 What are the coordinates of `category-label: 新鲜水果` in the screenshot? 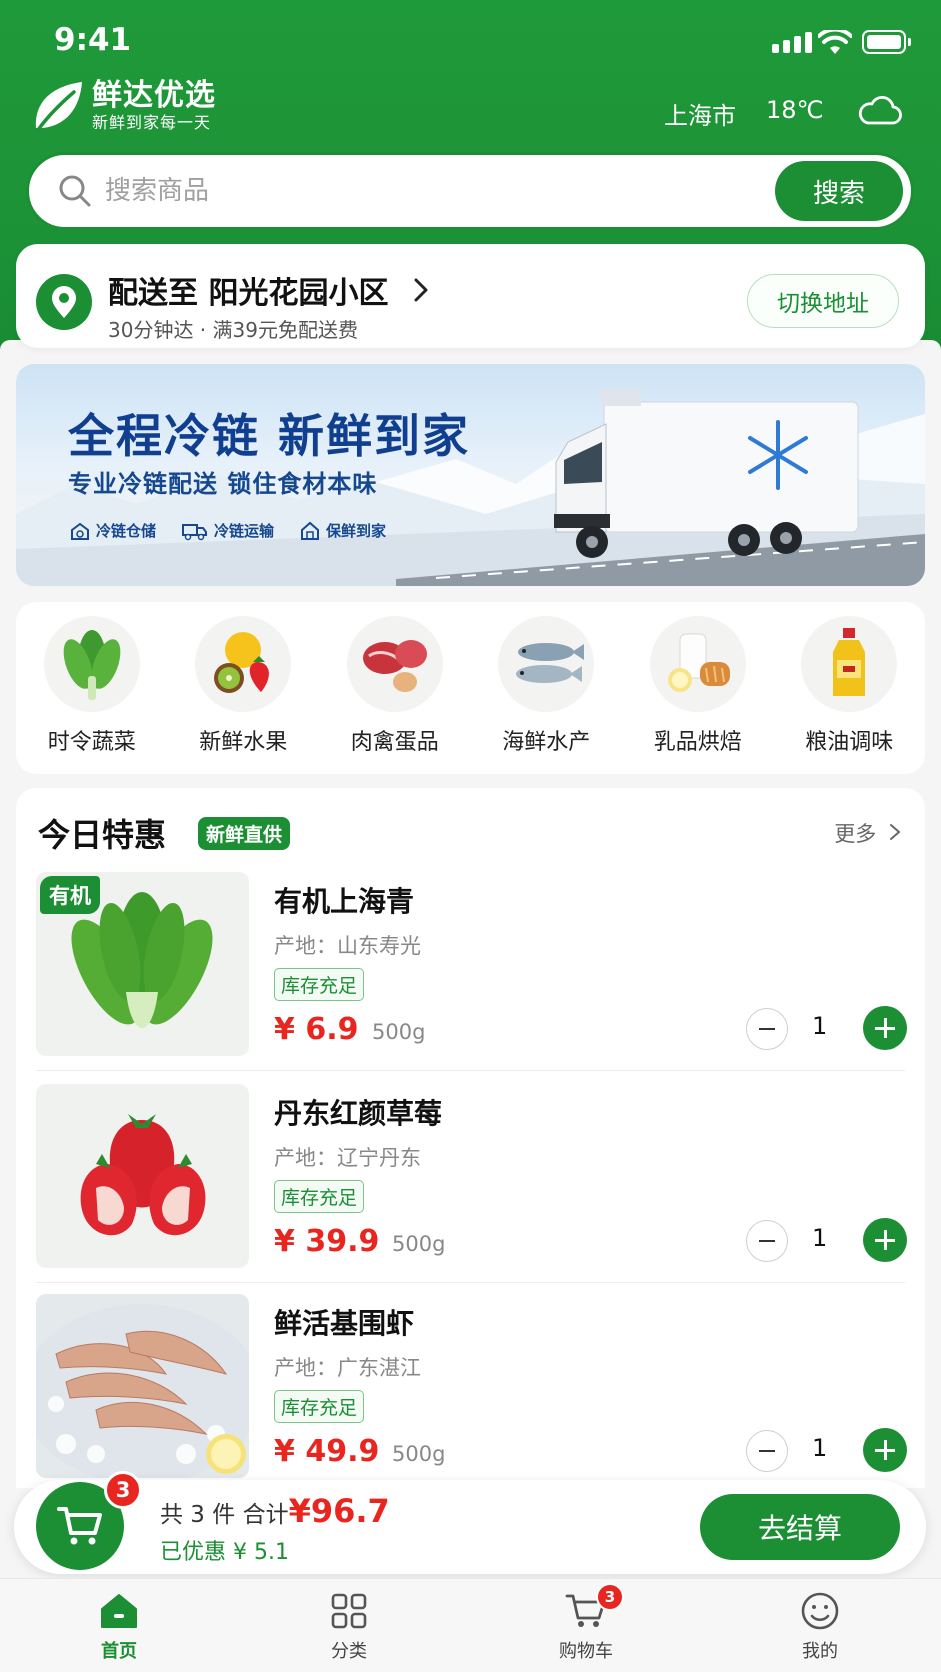 It's located at (243, 742).